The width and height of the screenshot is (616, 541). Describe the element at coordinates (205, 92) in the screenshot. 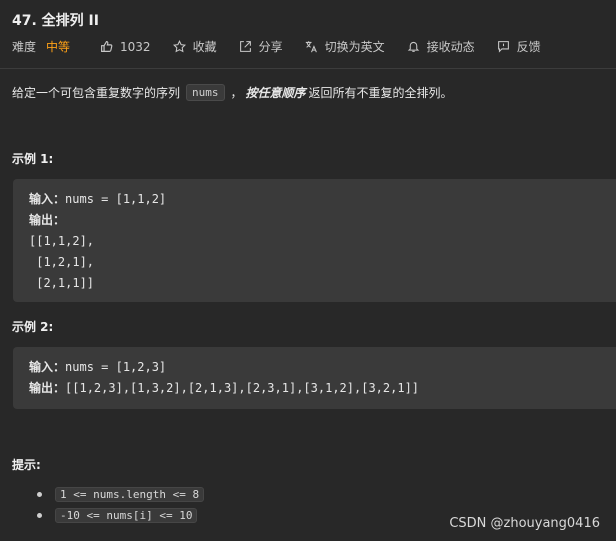

I see `inline-code-nums: nums` at that location.